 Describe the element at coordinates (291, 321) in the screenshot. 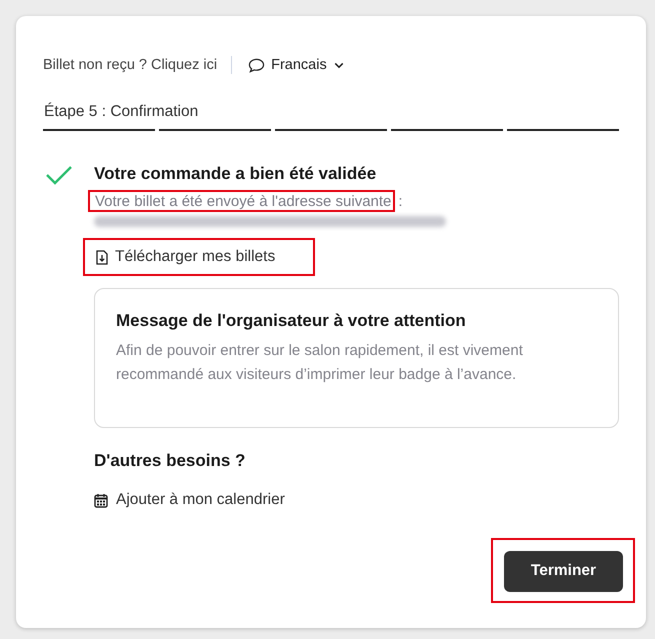

I see `message-title: Message de l'organisateur à votre attention` at that location.